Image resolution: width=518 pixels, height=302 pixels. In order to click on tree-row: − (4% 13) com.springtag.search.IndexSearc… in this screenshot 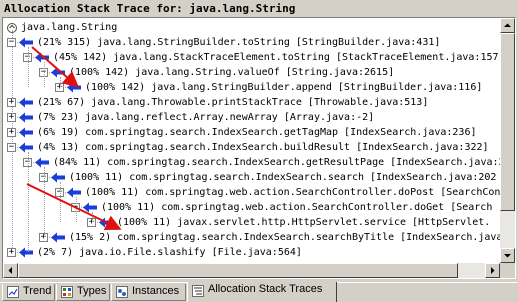, I will do `click(251, 147)`.